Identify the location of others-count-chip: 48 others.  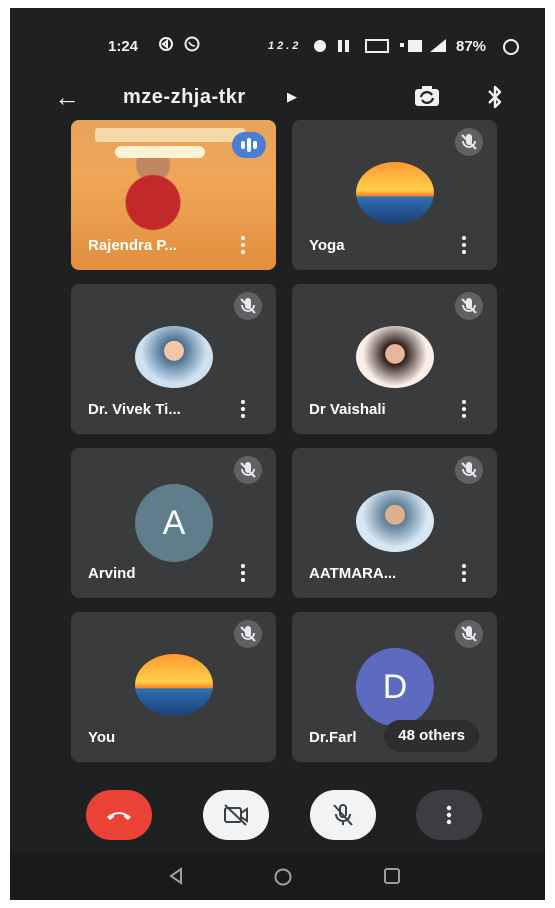
(431, 736).